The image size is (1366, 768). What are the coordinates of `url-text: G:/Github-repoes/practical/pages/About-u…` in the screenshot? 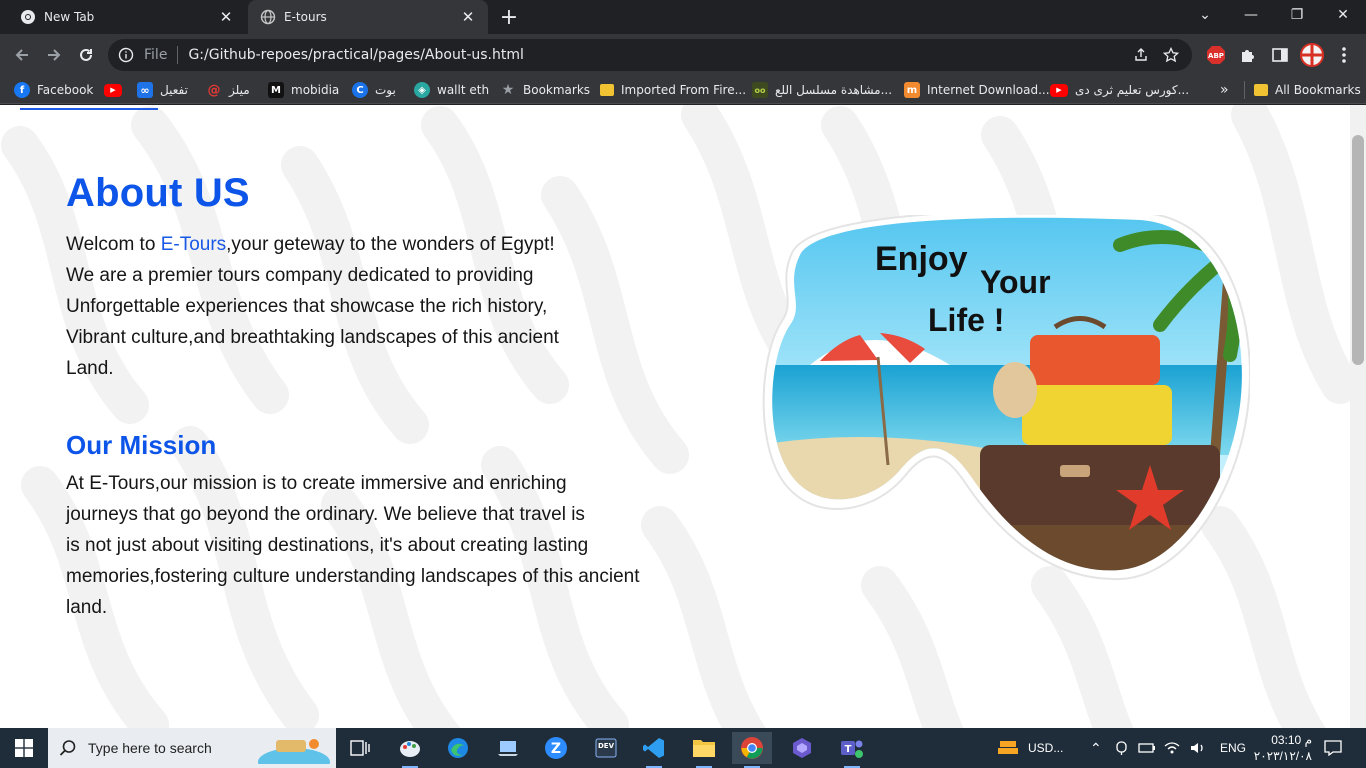 It's located at (657, 55).